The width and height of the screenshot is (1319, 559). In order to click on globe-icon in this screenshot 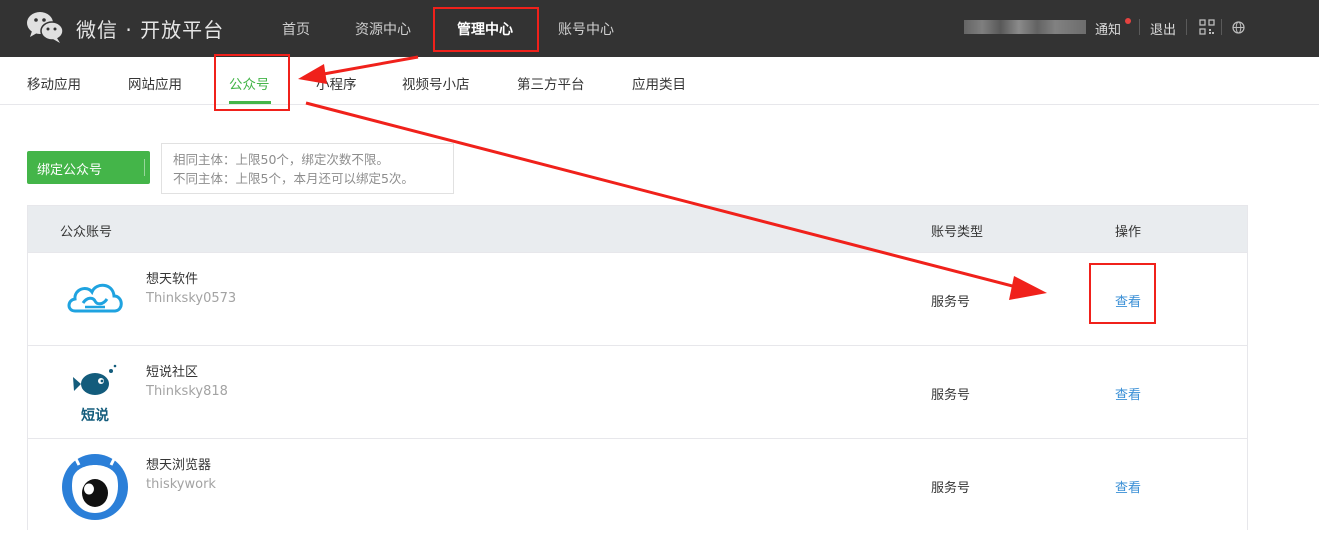, I will do `click(1238, 27)`.